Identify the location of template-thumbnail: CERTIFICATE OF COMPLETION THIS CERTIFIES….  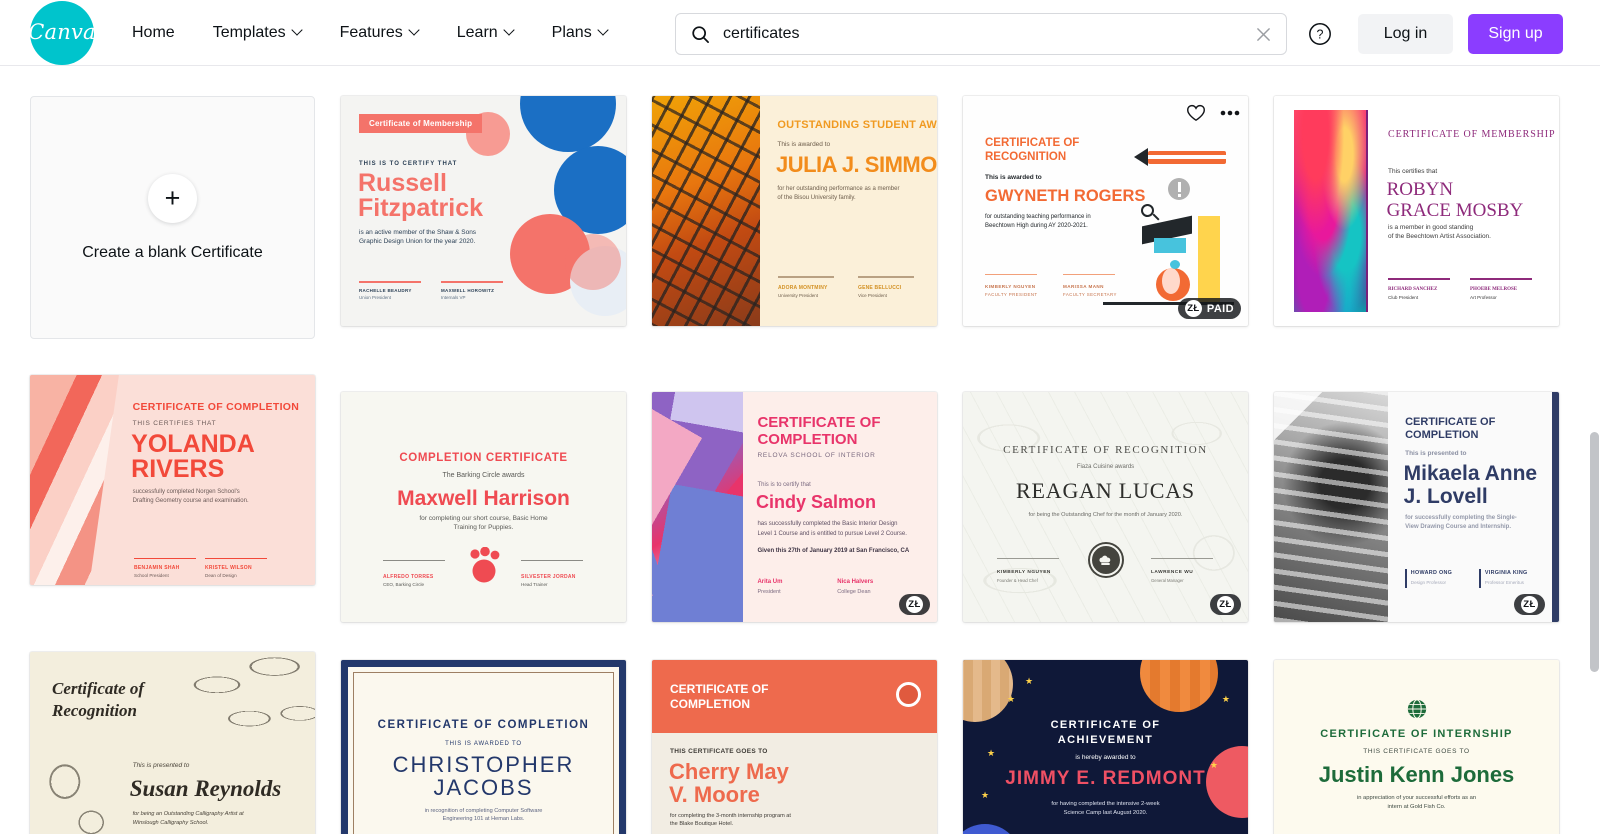
(172, 480).